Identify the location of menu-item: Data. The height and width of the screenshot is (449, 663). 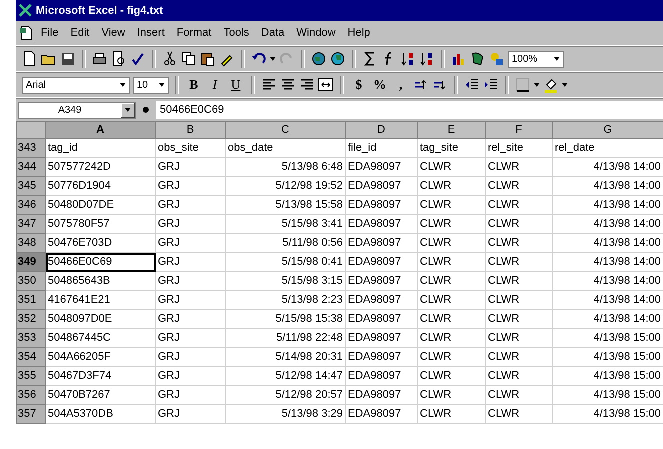
(273, 33).